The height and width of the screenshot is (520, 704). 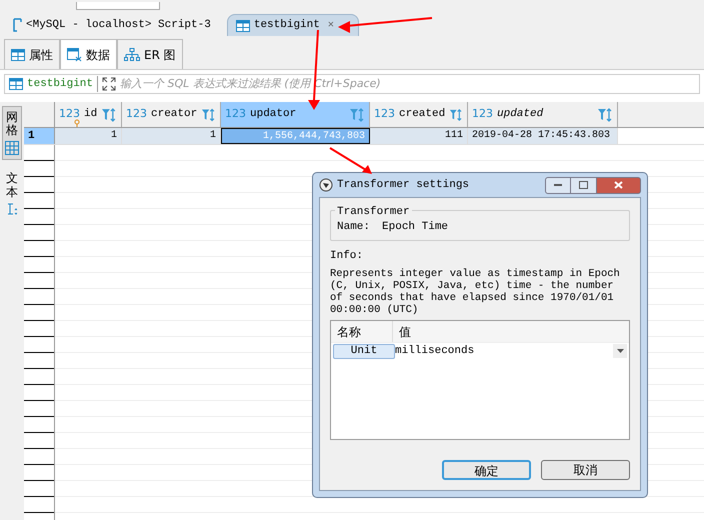 I want to click on minimize-button, so click(x=558, y=185).